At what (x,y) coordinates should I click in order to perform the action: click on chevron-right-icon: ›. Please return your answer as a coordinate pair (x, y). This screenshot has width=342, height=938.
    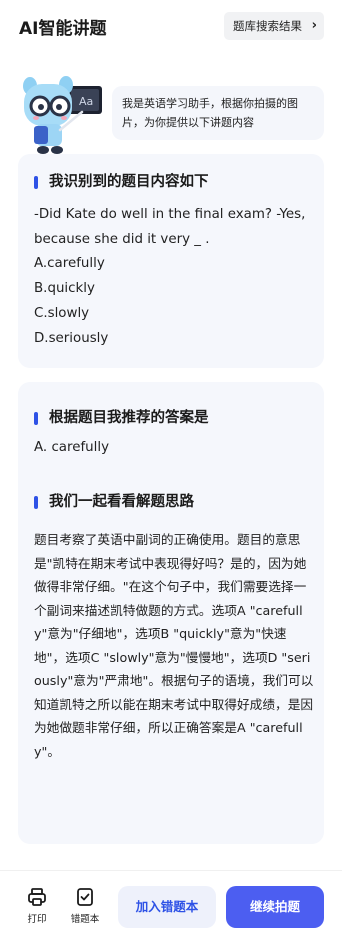
    Looking at the image, I should click on (314, 25).